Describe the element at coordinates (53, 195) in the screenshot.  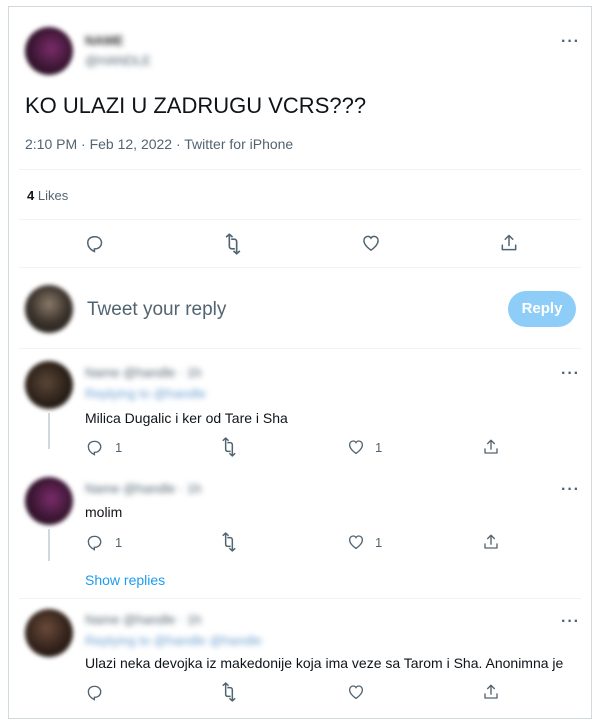
I see `likes-label: Likes` at that location.